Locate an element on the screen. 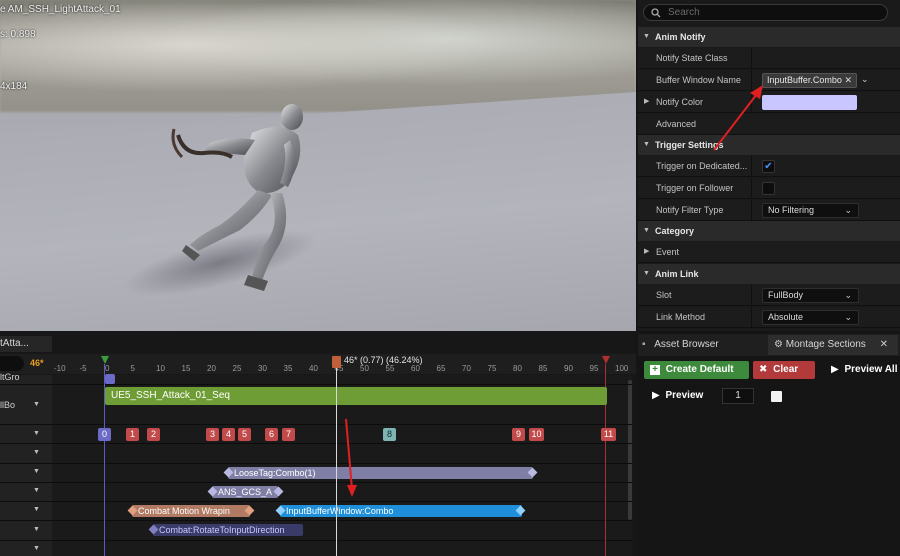 This screenshot has height=556, width=900. notify-input-buffer: InputBufferWindow:Combo is located at coordinates (401, 511).